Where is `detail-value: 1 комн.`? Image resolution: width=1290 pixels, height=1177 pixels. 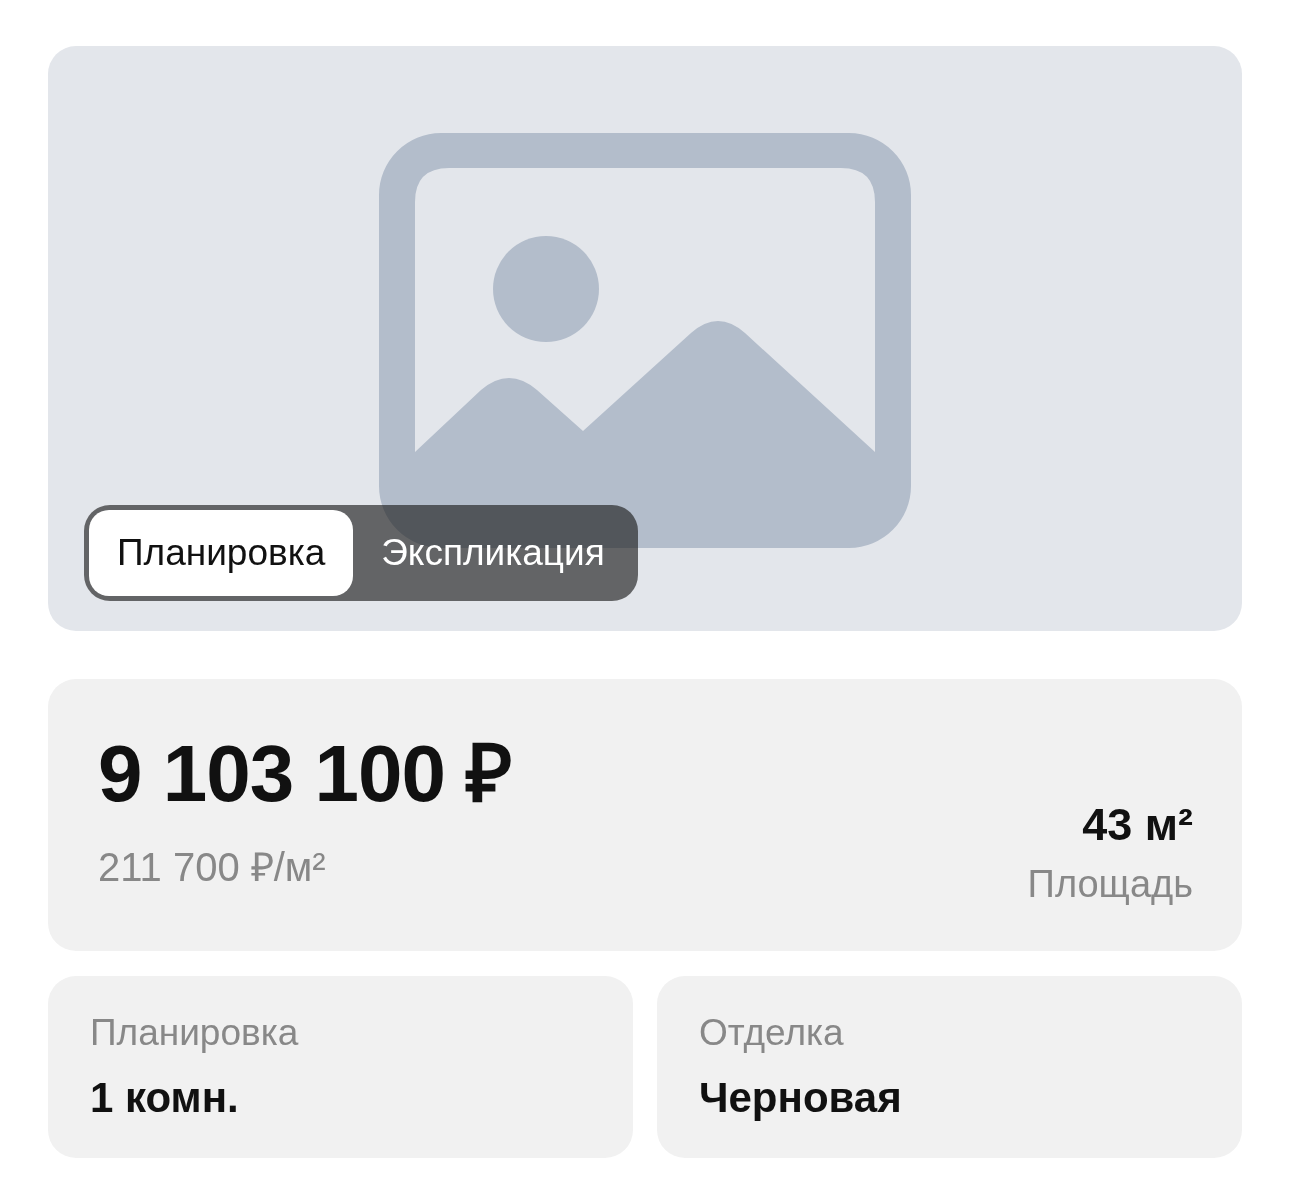 detail-value: 1 комн. is located at coordinates (165, 1098).